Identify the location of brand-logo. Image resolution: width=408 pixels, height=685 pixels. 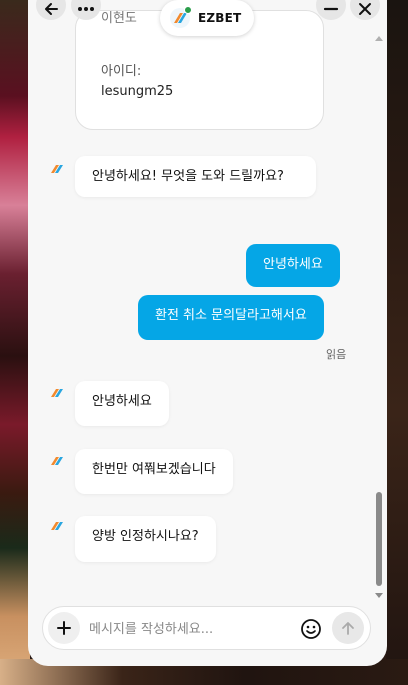
(181, 17).